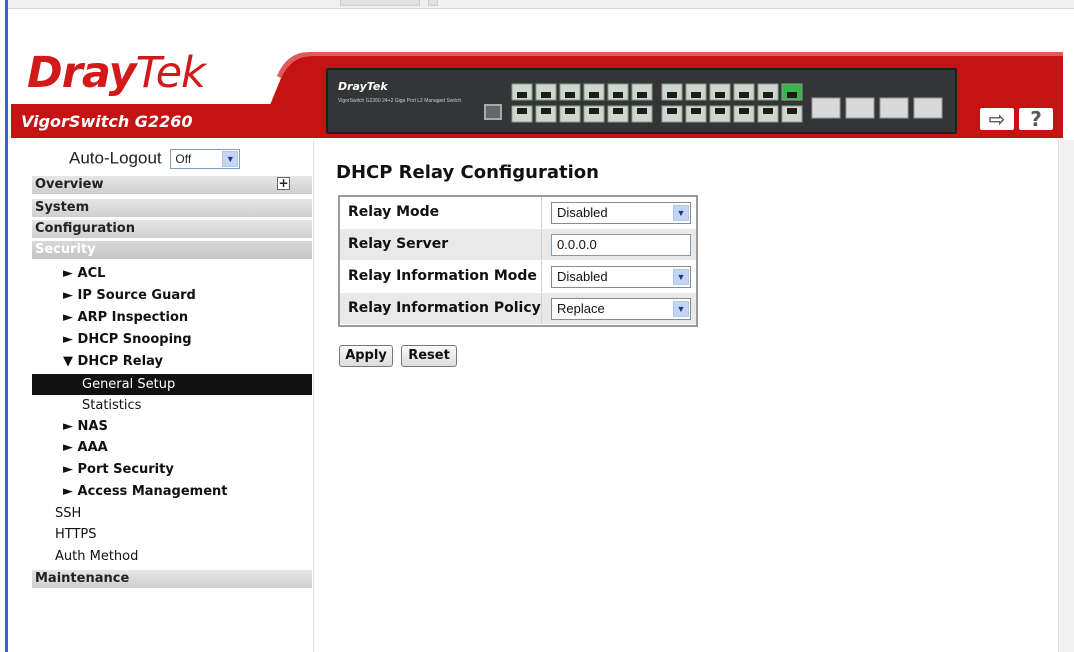  I want to click on row-relay-information-mode: Relay Information Mode Disabled ▼, so click(518, 276).